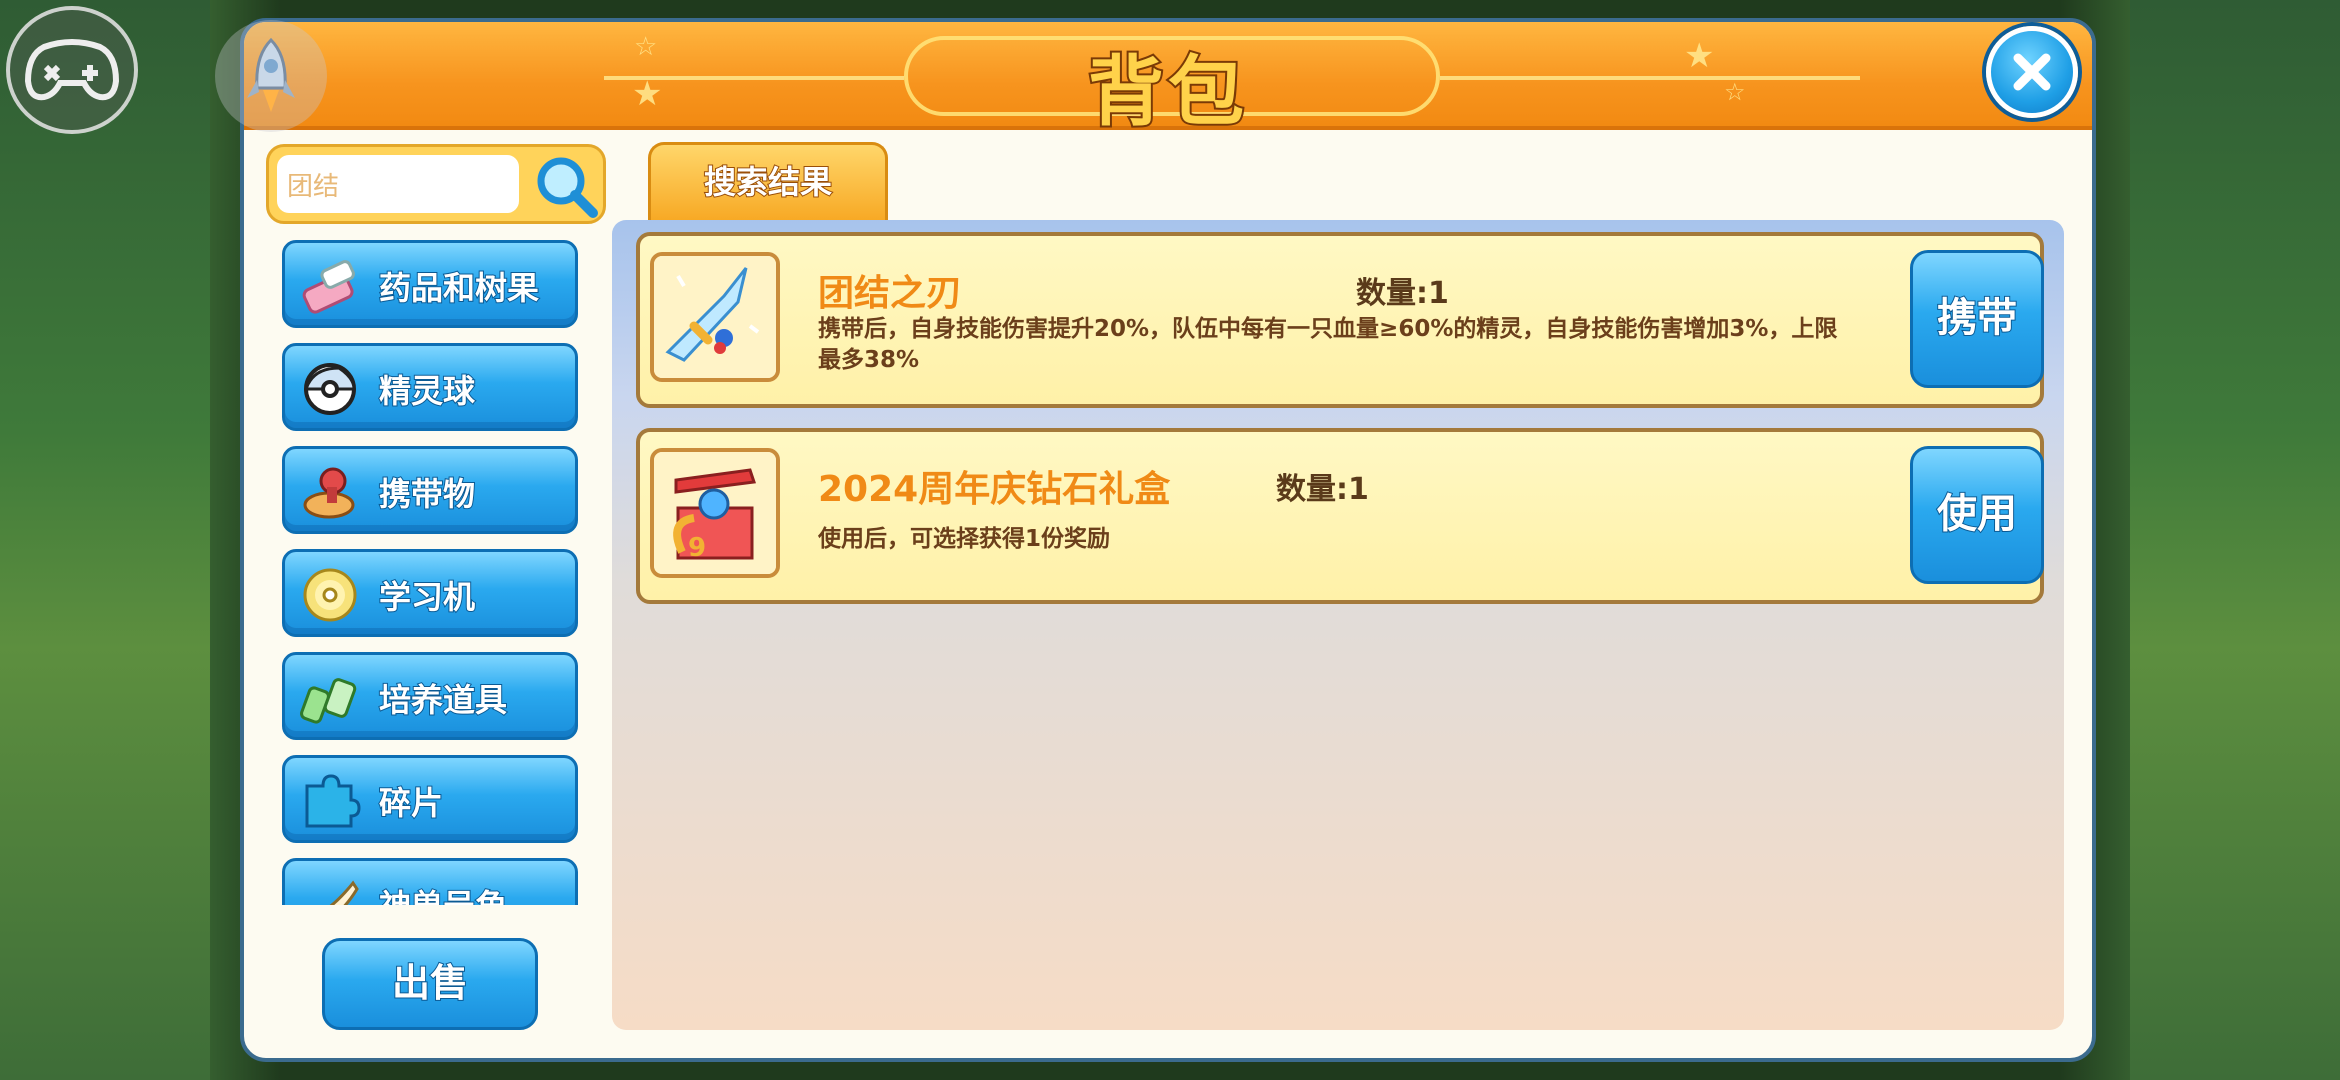 The width and height of the screenshot is (2340, 1080). What do you see at coordinates (398, 184) in the screenshot?
I see `search-input` at bounding box center [398, 184].